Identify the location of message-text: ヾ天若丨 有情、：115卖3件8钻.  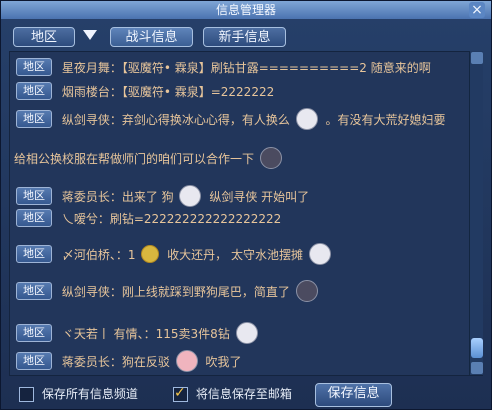
(145, 333).